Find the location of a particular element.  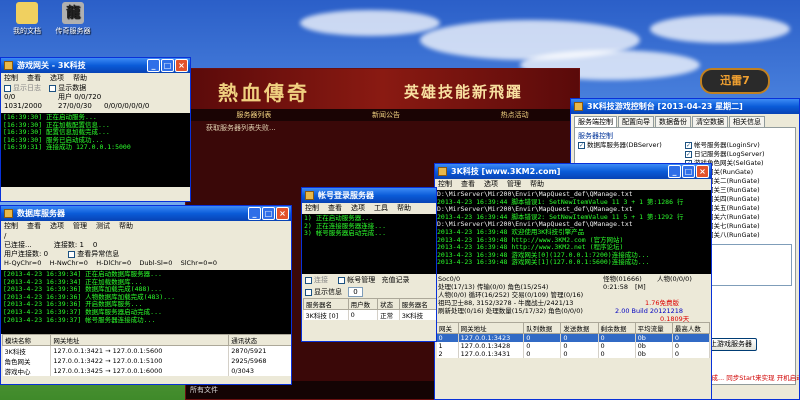

cloud is located at coordinates (370, 23).